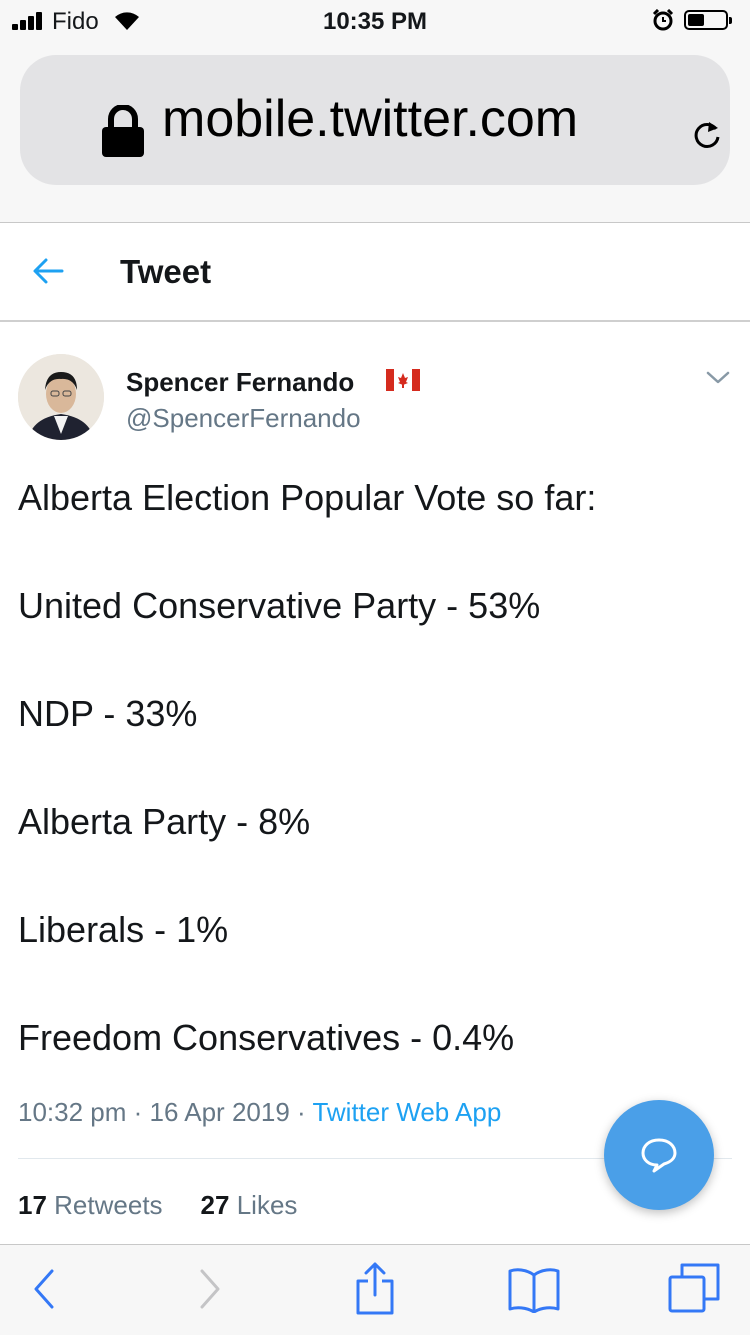  Describe the element at coordinates (718, 378) in the screenshot. I see `chevron-down-icon` at that location.